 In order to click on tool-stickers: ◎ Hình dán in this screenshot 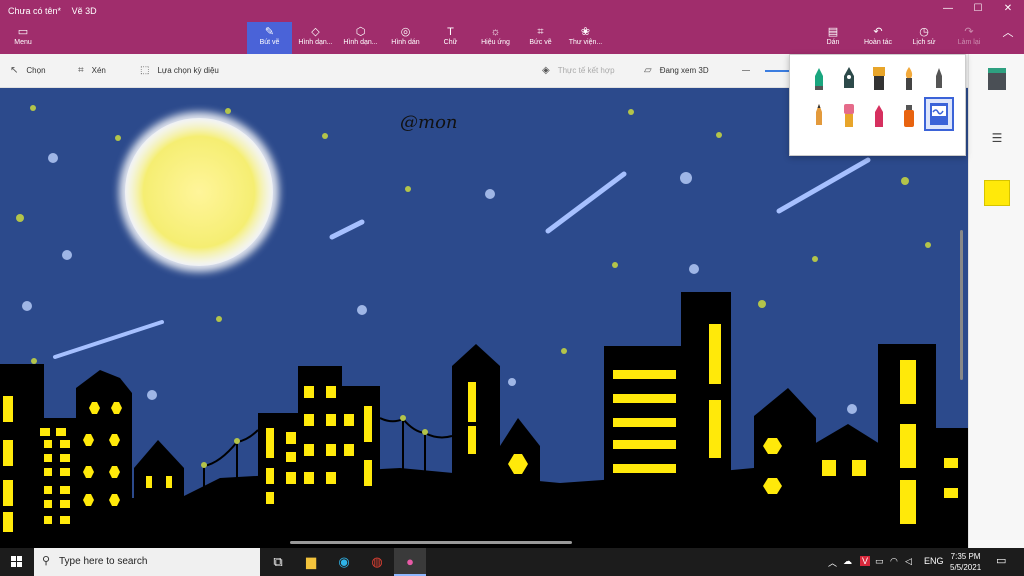, I will do `click(405, 38)`.